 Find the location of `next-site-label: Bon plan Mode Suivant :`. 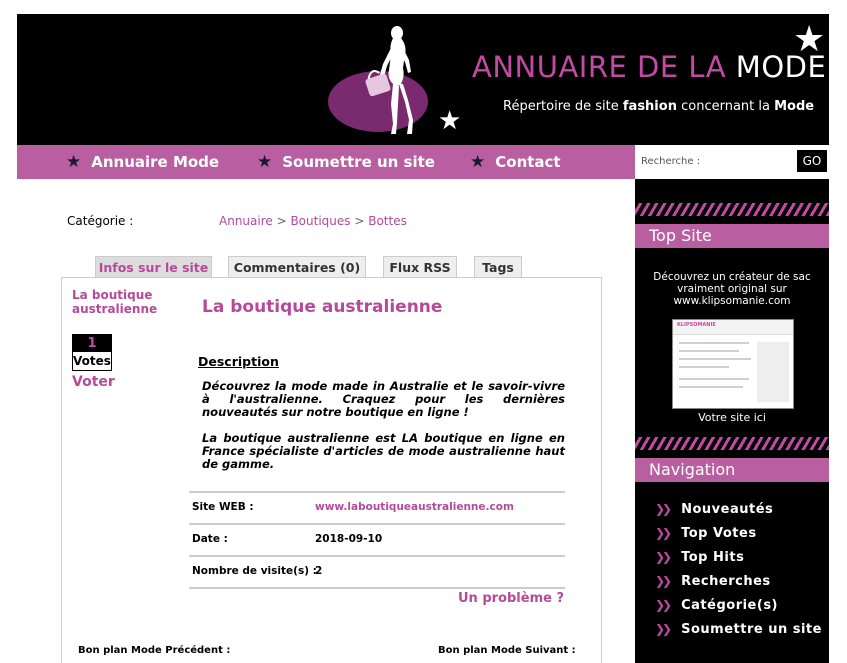

next-site-label: Bon plan Mode Suivant : is located at coordinates (507, 650).